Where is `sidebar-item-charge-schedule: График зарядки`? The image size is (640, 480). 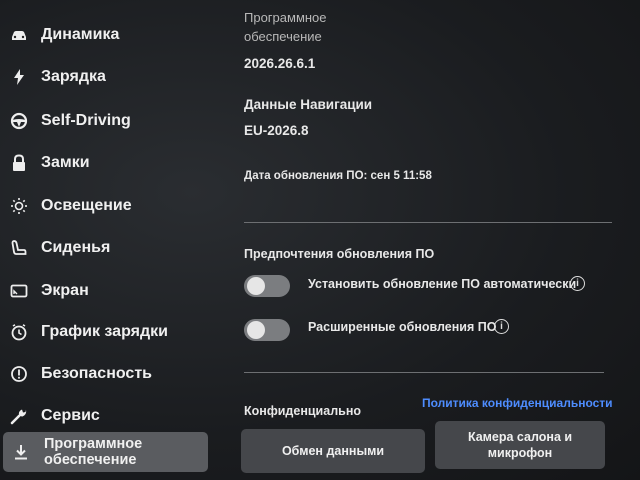 sidebar-item-charge-schedule: График зарядки is located at coordinates (107, 332).